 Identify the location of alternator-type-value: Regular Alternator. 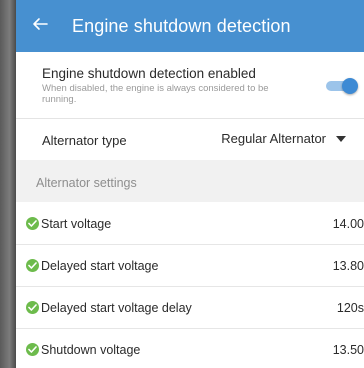
(273, 138).